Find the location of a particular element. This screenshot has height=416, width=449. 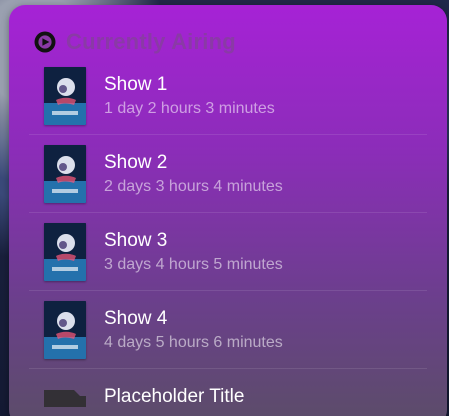

item-text: Show 4 4 days 5 hours 6 minutes is located at coordinates (193, 330).